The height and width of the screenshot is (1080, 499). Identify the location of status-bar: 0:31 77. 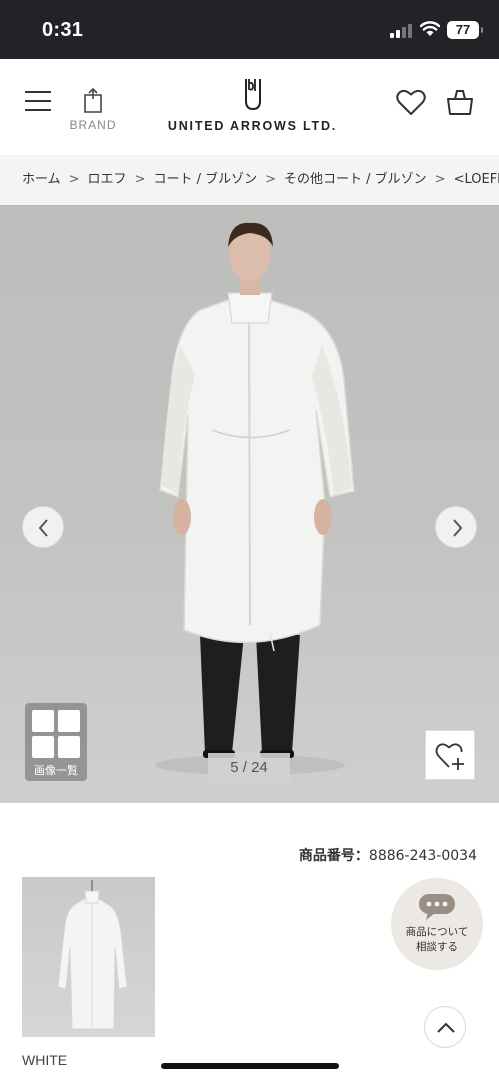
(249, 29).